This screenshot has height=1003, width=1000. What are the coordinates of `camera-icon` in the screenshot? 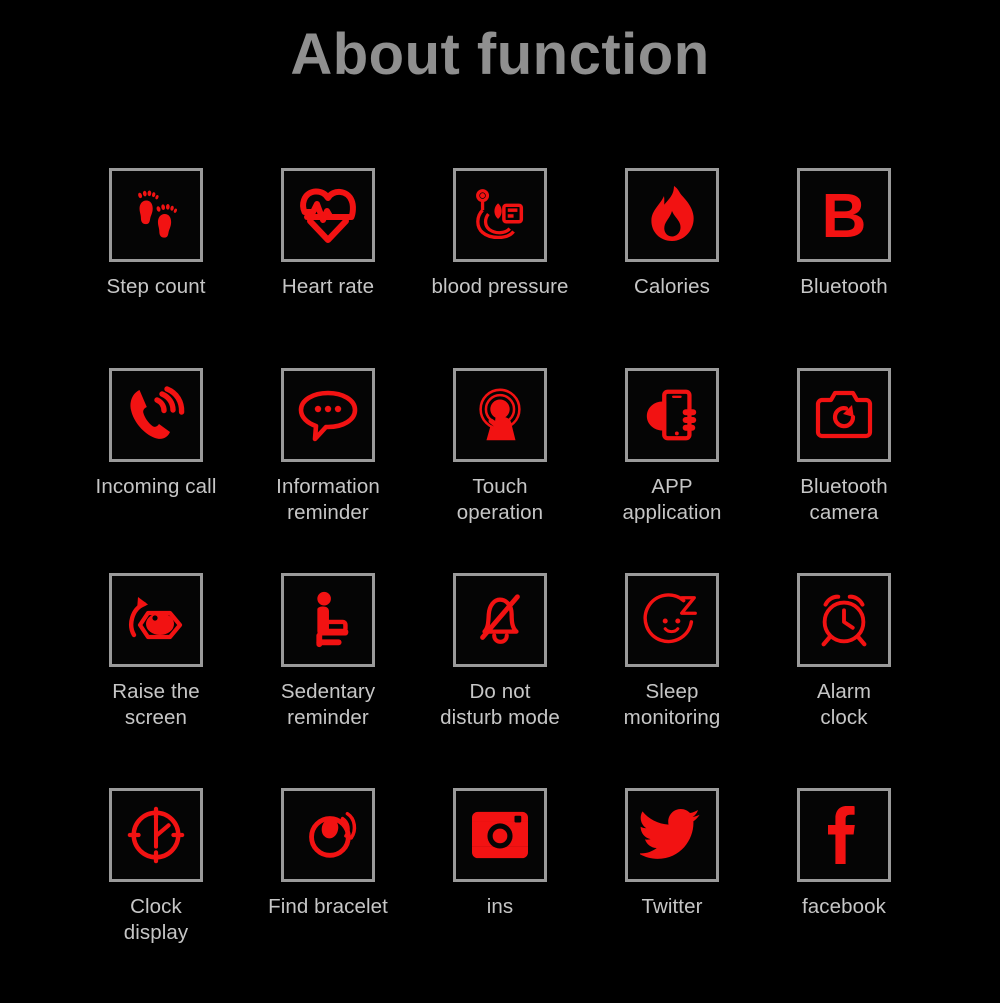 It's located at (844, 414).